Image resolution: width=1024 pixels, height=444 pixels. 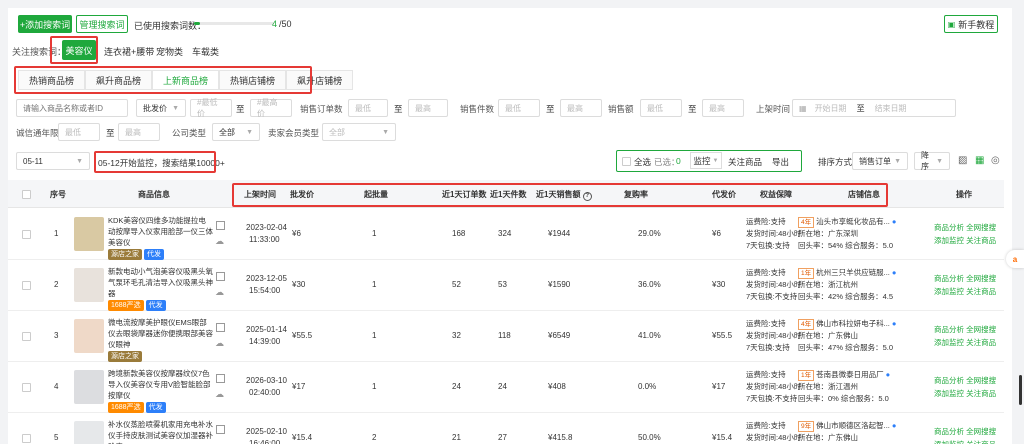 What do you see at coordinates (52, 80) in the screenshot?
I see `tab-hot-products: 热销商品榜` at bounding box center [52, 80].